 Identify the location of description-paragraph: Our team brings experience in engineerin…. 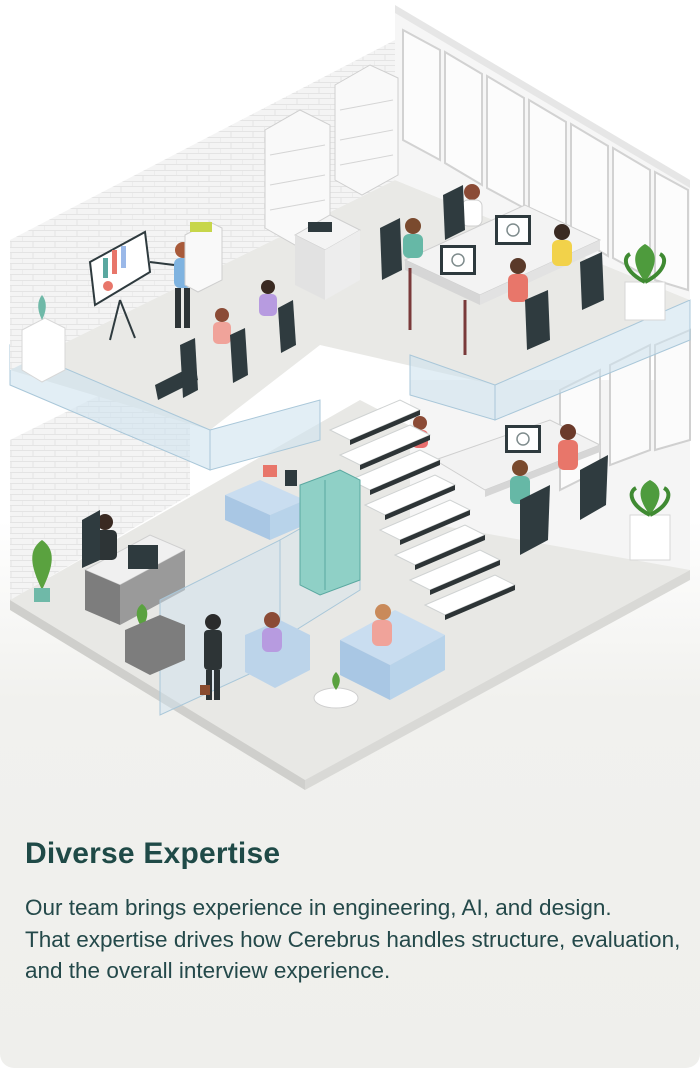
(318, 907).